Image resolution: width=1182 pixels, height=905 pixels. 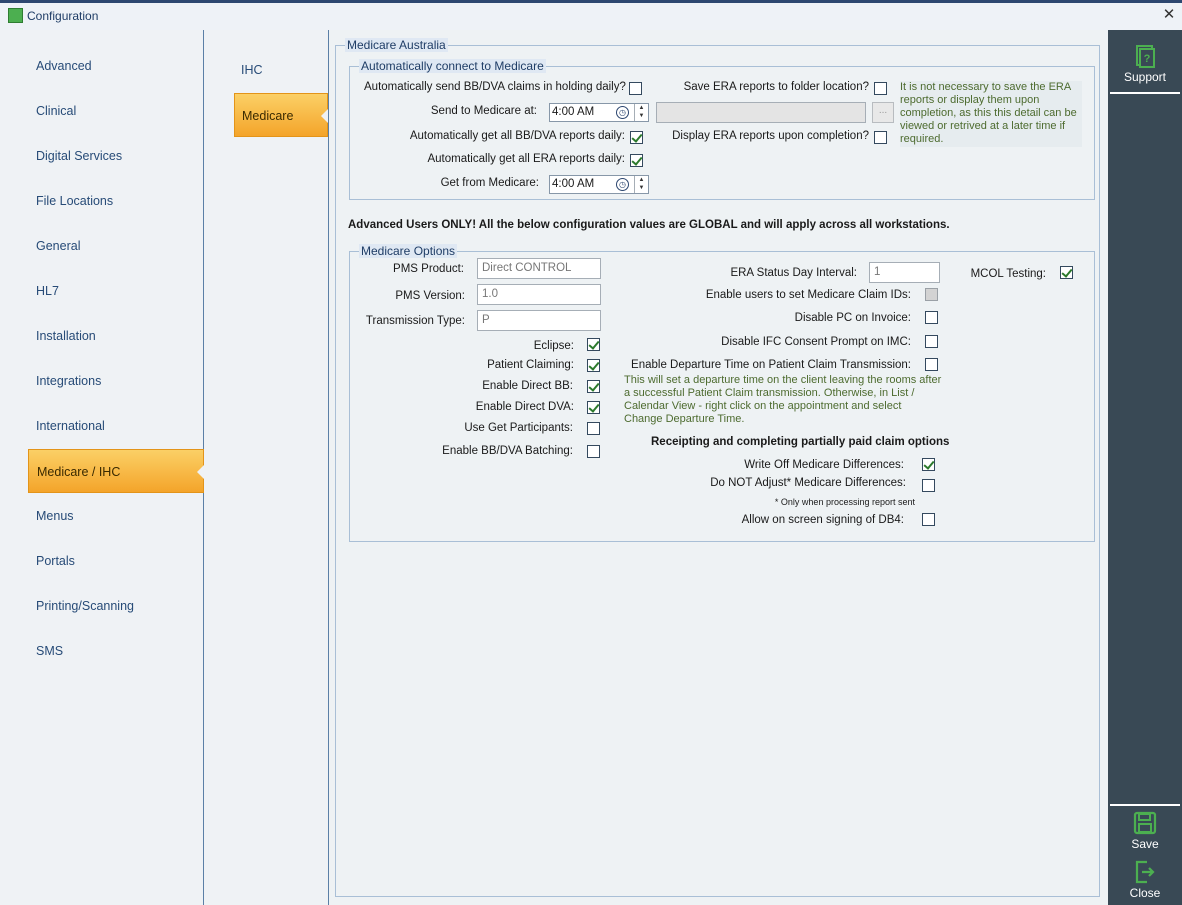 I want to click on support-book-icon: ?, so click(x=1145, y=56).